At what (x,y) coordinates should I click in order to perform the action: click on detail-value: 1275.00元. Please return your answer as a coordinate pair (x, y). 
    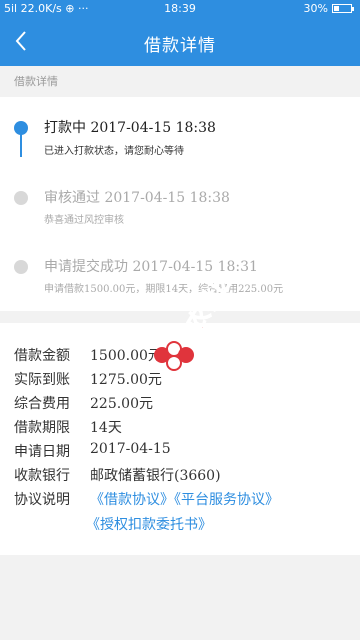
    Looking at the image, I should click on (126, 380).